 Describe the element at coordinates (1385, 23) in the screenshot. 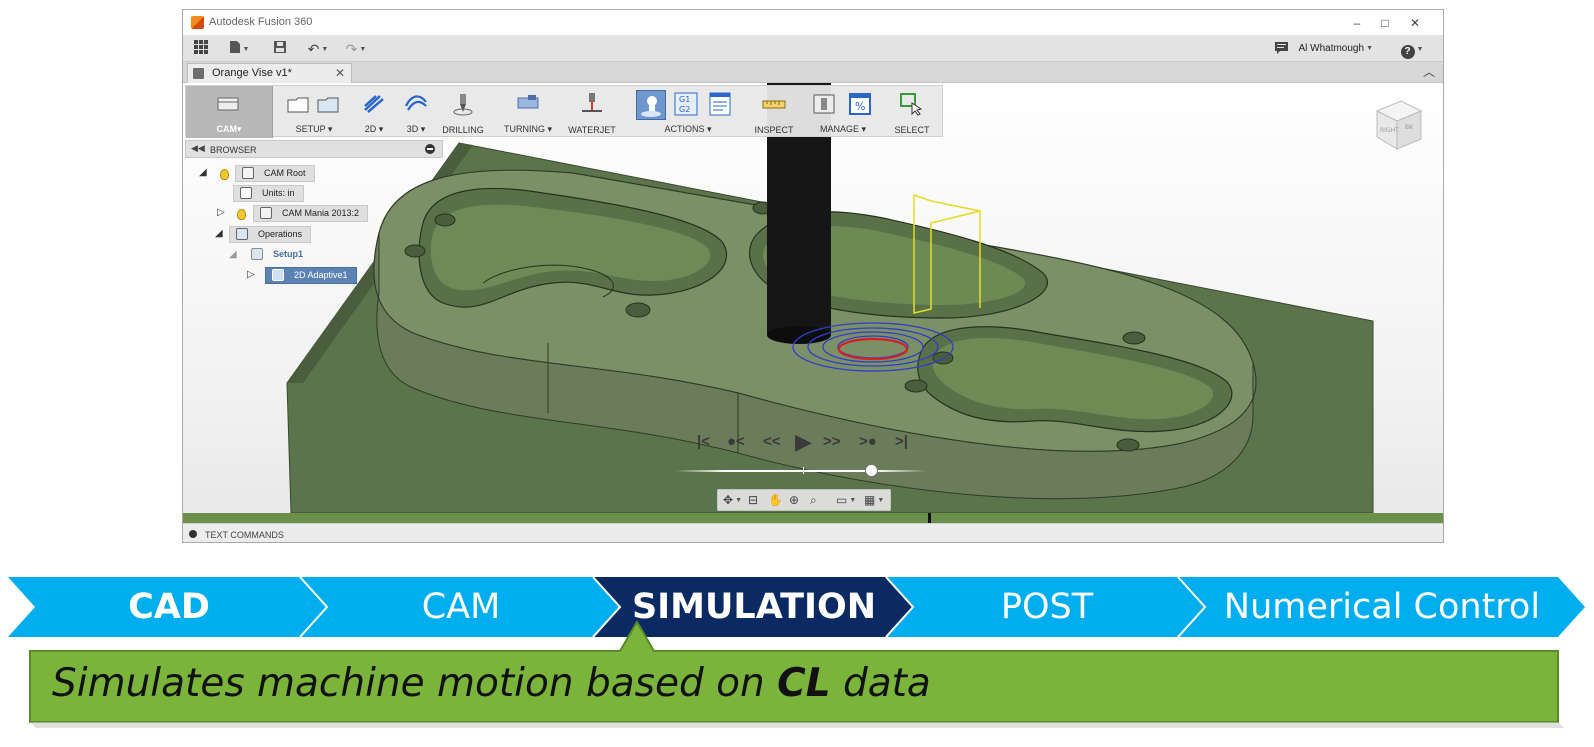

I see `maximize-button: □` at that location.